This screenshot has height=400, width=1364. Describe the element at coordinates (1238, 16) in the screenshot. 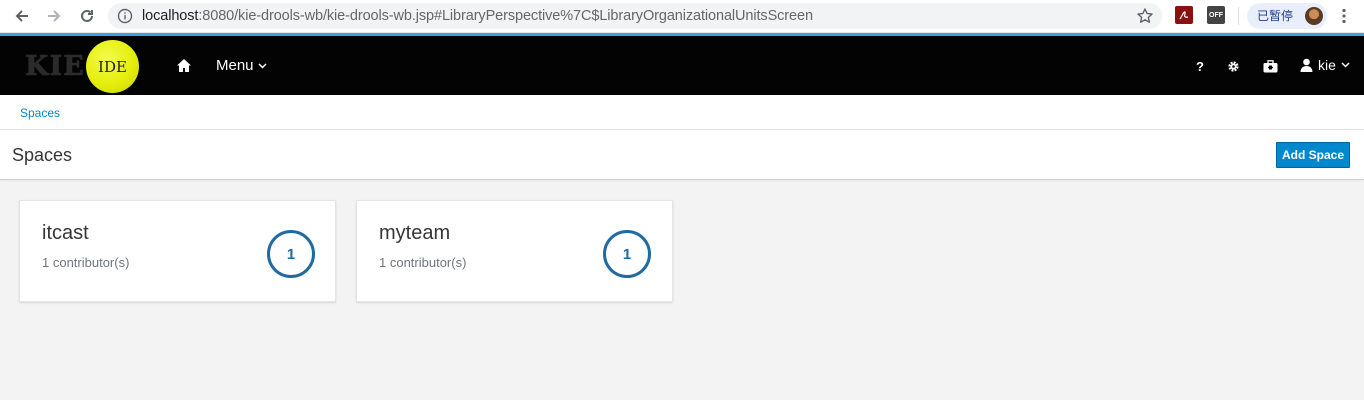

I see `toolbar-divider` at that location.